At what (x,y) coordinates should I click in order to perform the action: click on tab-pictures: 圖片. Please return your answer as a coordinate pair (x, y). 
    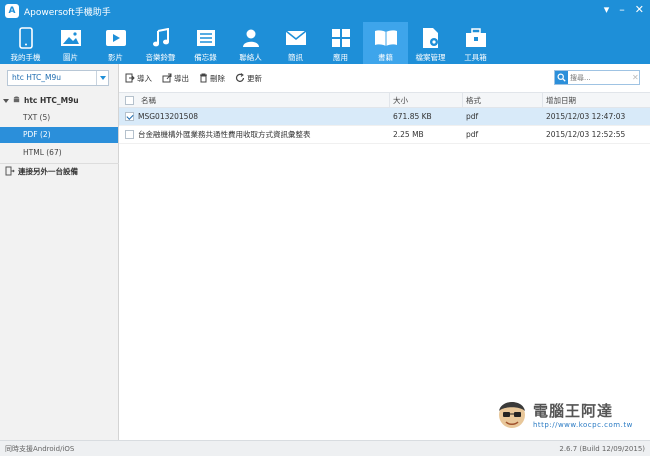
    Looking at the image, I should click on (70, 43).